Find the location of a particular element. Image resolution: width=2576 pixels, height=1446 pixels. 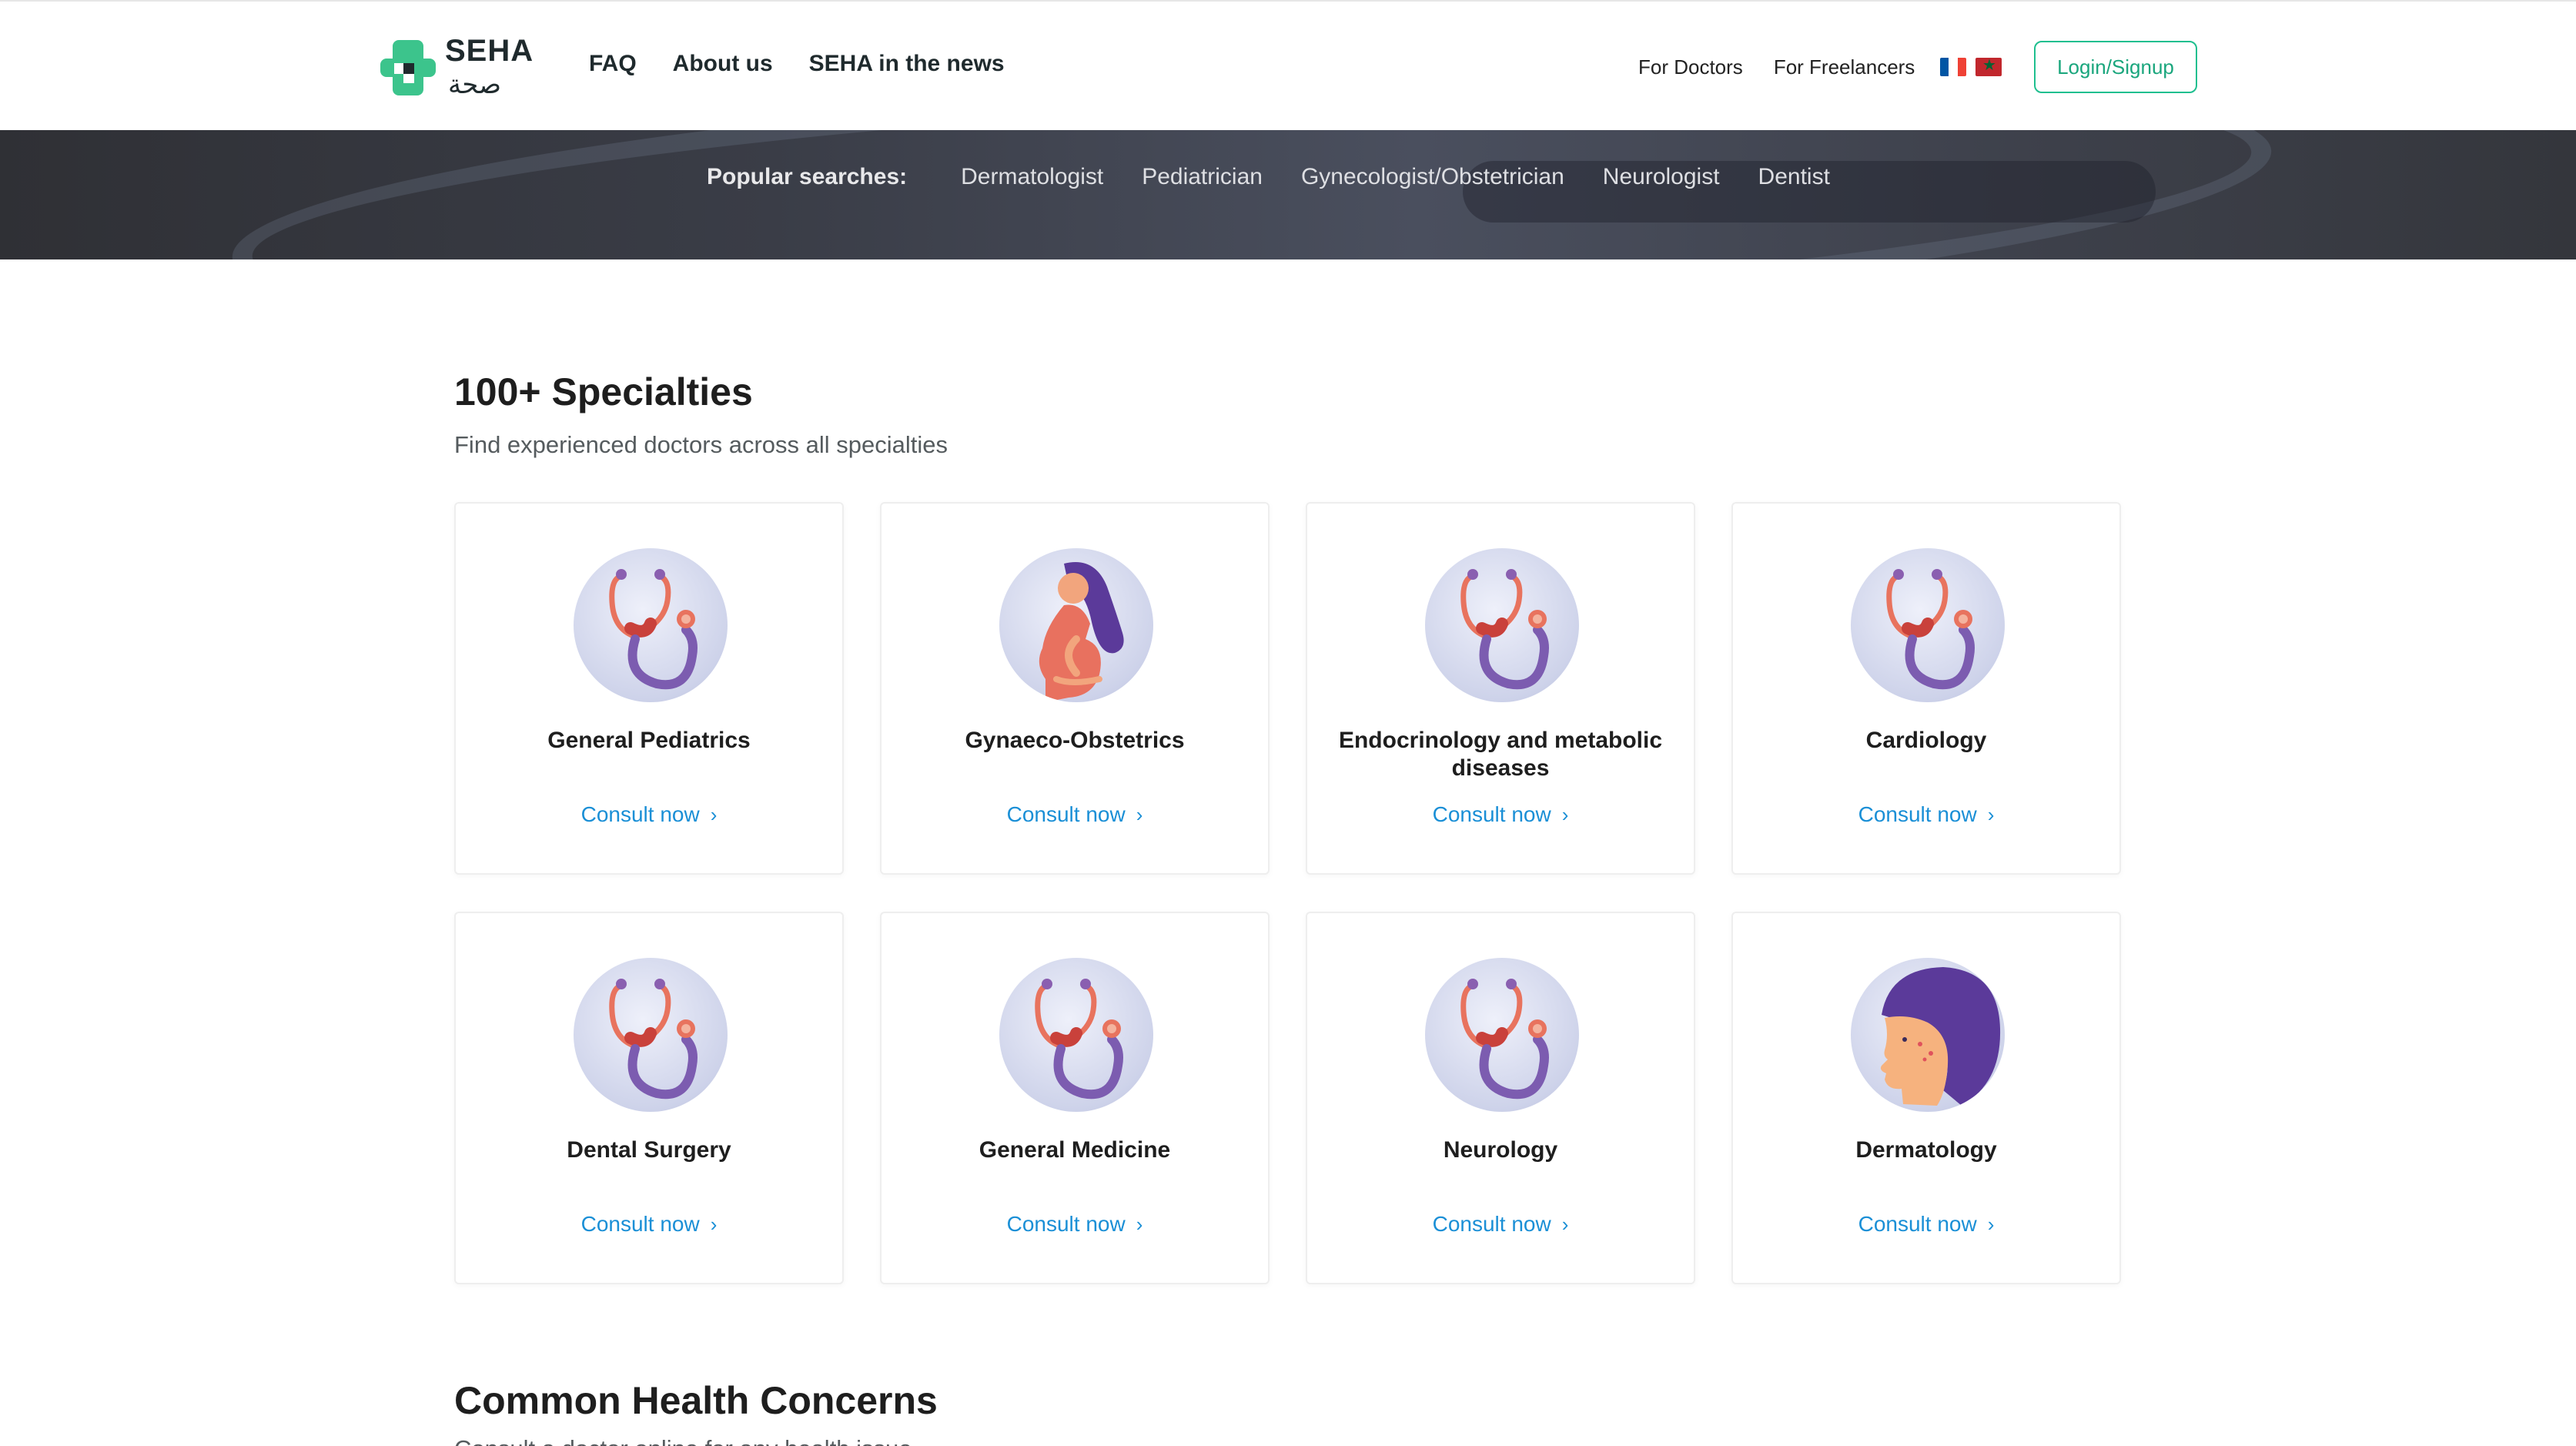

main-nav: FAQ About us SEHA in the news is located at coordinates (797, 64).